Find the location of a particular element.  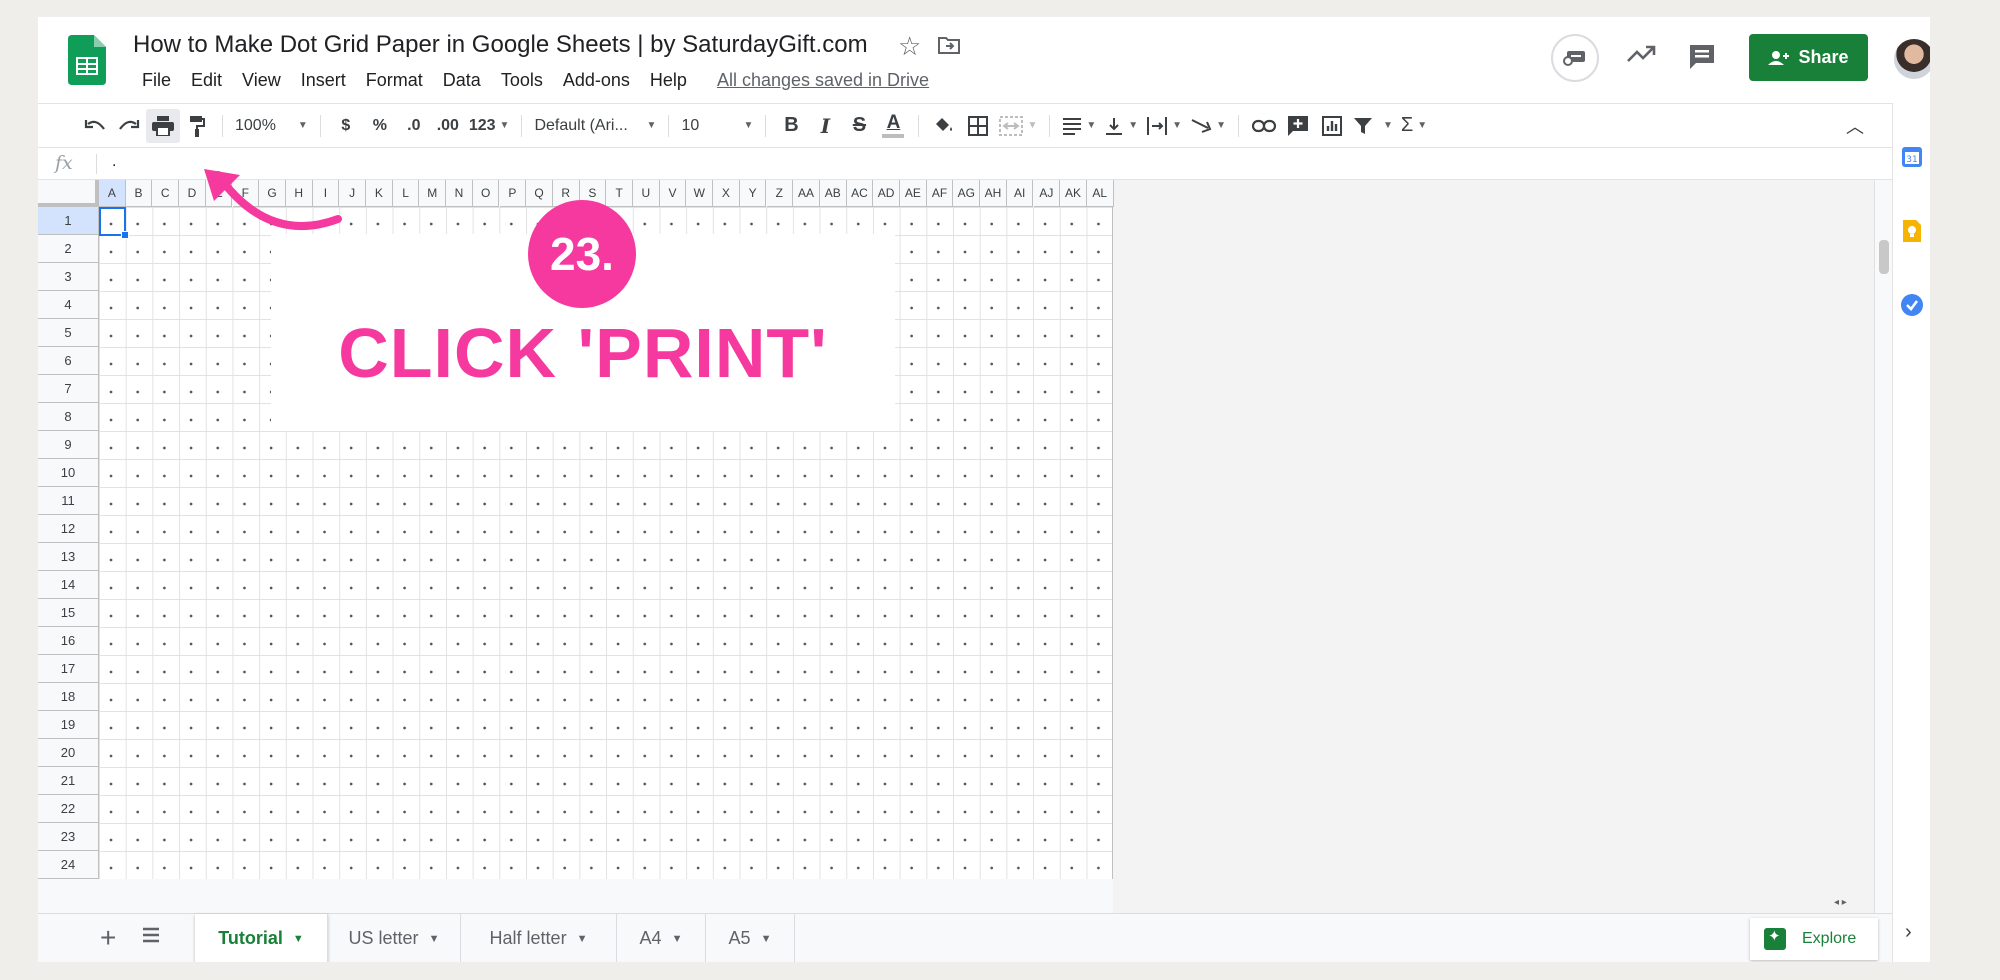

row-header: 21 is located at coordinates (68, 781).